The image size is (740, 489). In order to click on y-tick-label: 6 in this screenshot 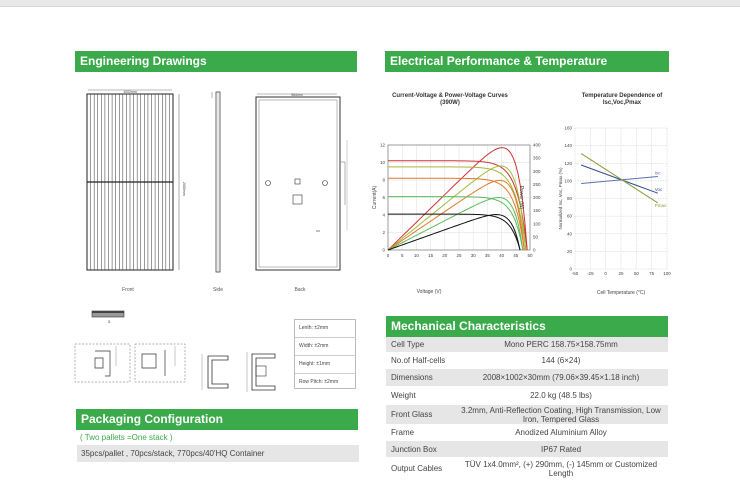, I will do `click(383, 197)`.